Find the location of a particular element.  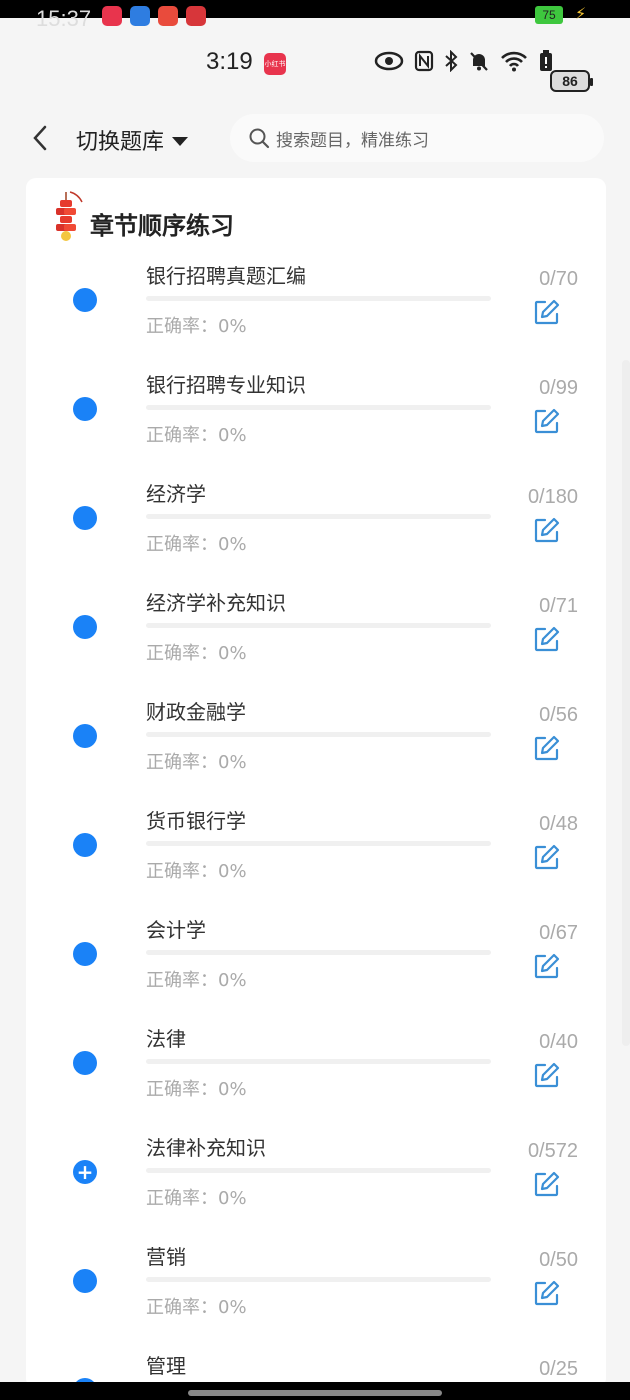

chapter-item: 法律正确率：0% 0/40 is located at coordinates (316, 1067).